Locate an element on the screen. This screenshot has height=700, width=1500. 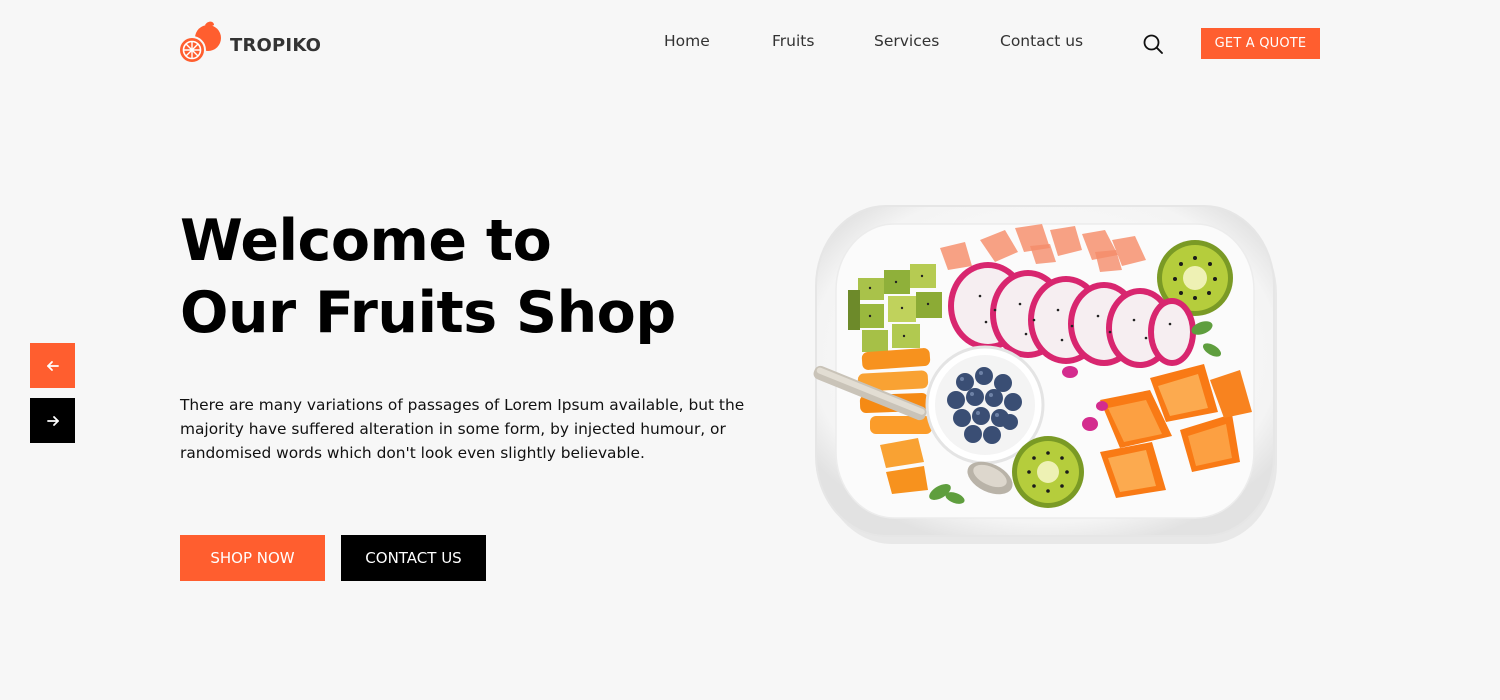
search-icon is located at coordinates (1153, 44).